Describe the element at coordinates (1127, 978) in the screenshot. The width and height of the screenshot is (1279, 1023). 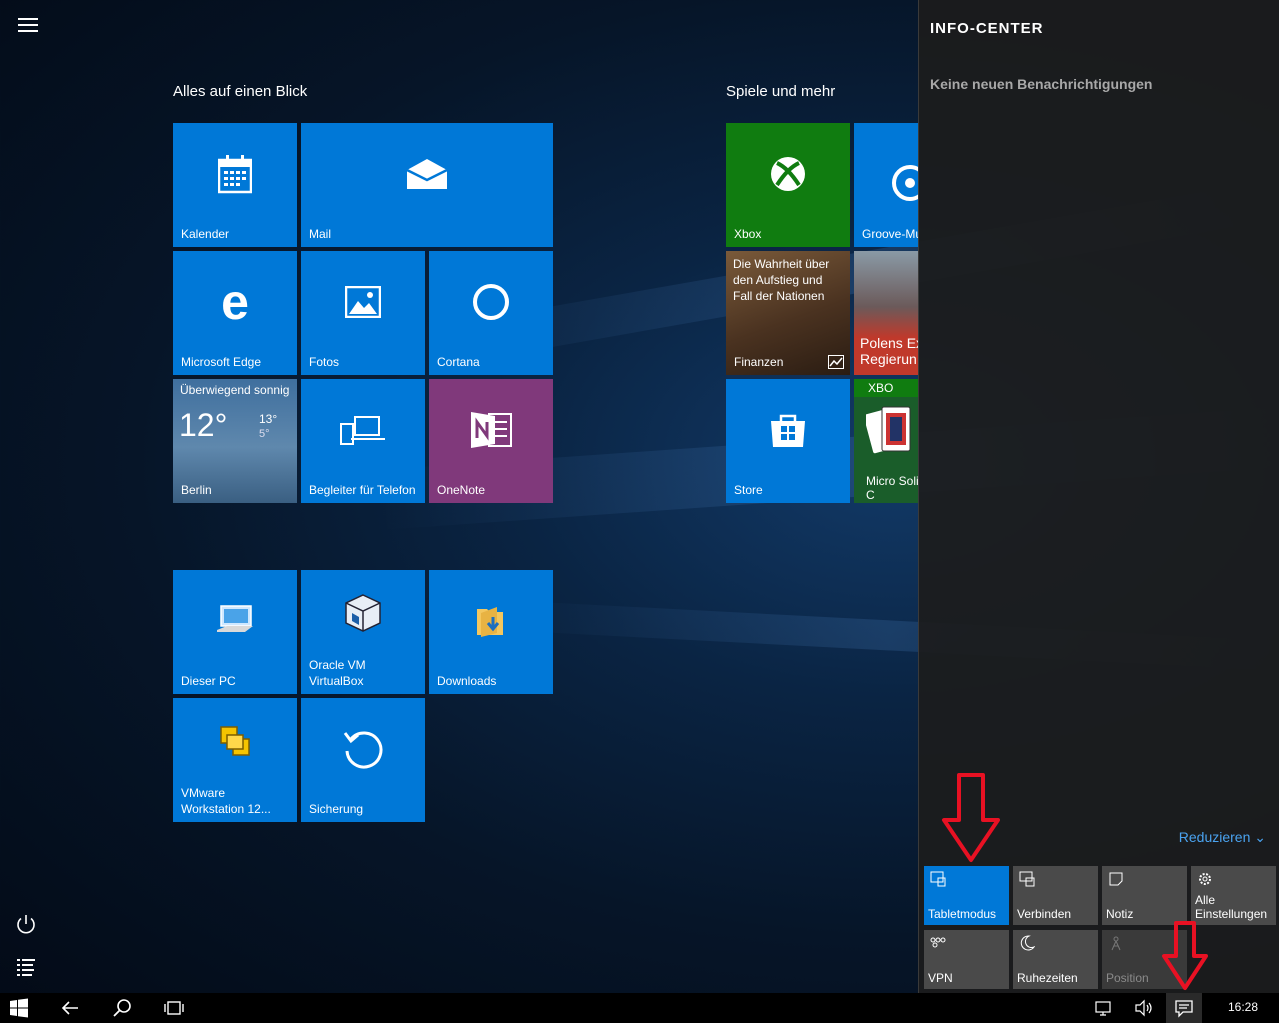
I see `quick-action-label: Position` at that location.